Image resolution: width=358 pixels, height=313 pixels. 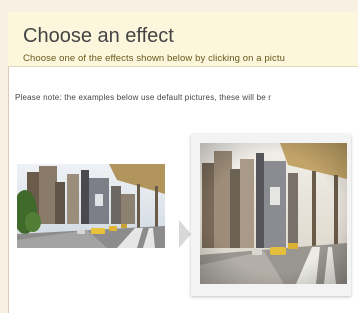 I want to click on arrow-right-icon, so click(x=185, y=234).